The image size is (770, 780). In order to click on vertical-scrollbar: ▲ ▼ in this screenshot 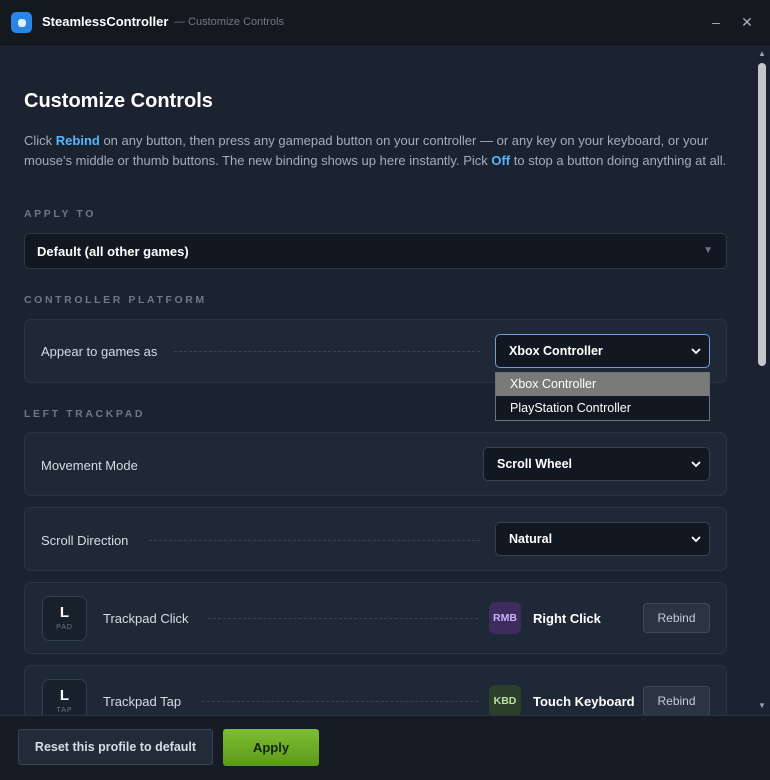, I will do `click(762, 380)`.